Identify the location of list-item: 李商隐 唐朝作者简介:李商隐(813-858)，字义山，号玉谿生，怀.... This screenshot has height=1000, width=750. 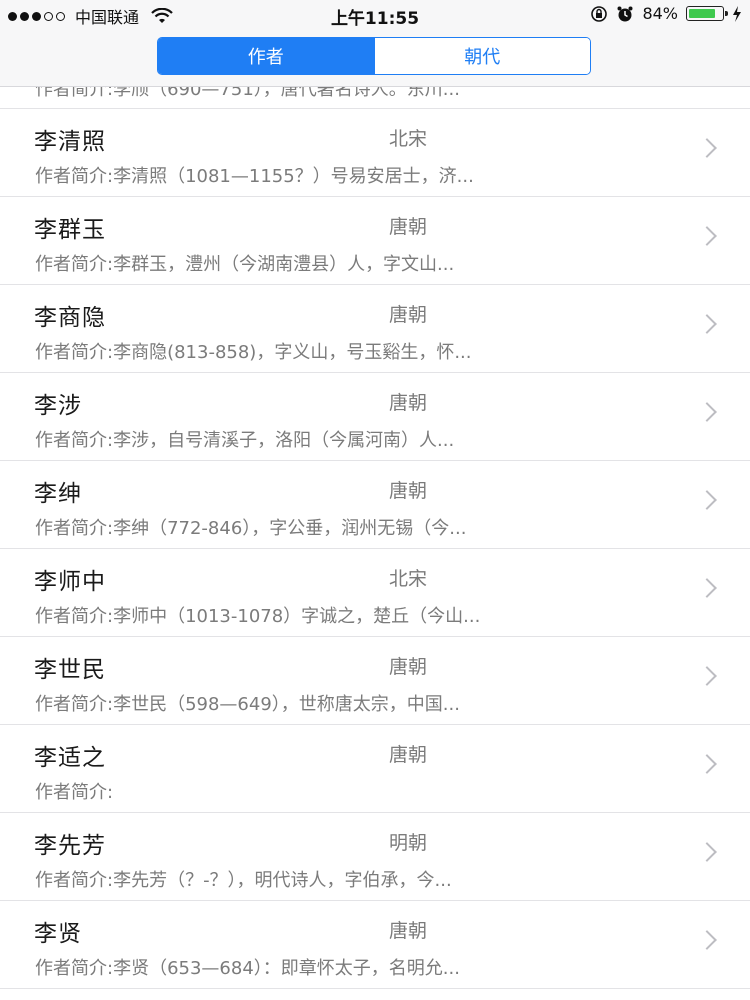
(375, 329).